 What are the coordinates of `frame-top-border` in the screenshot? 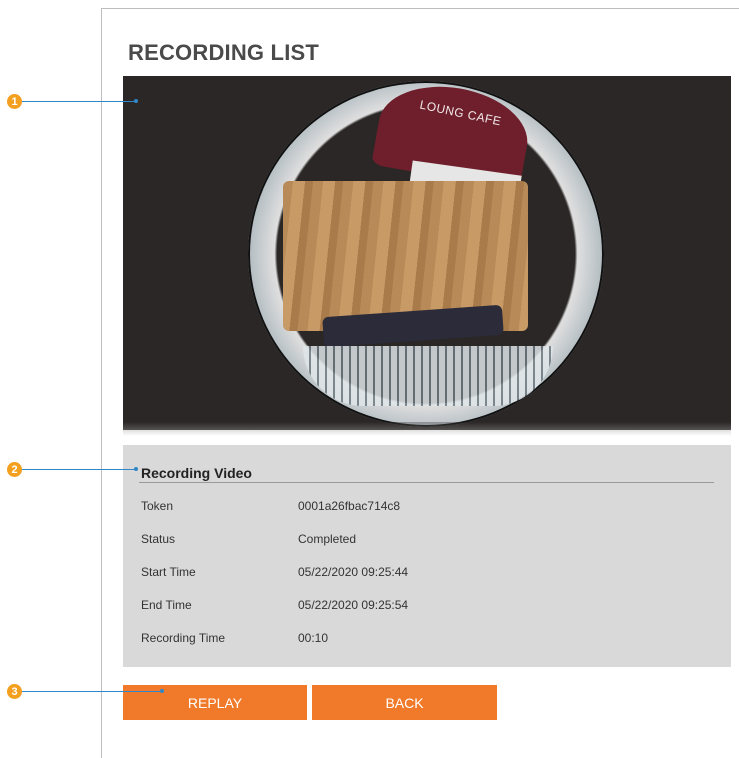 It's located at (420, 8).